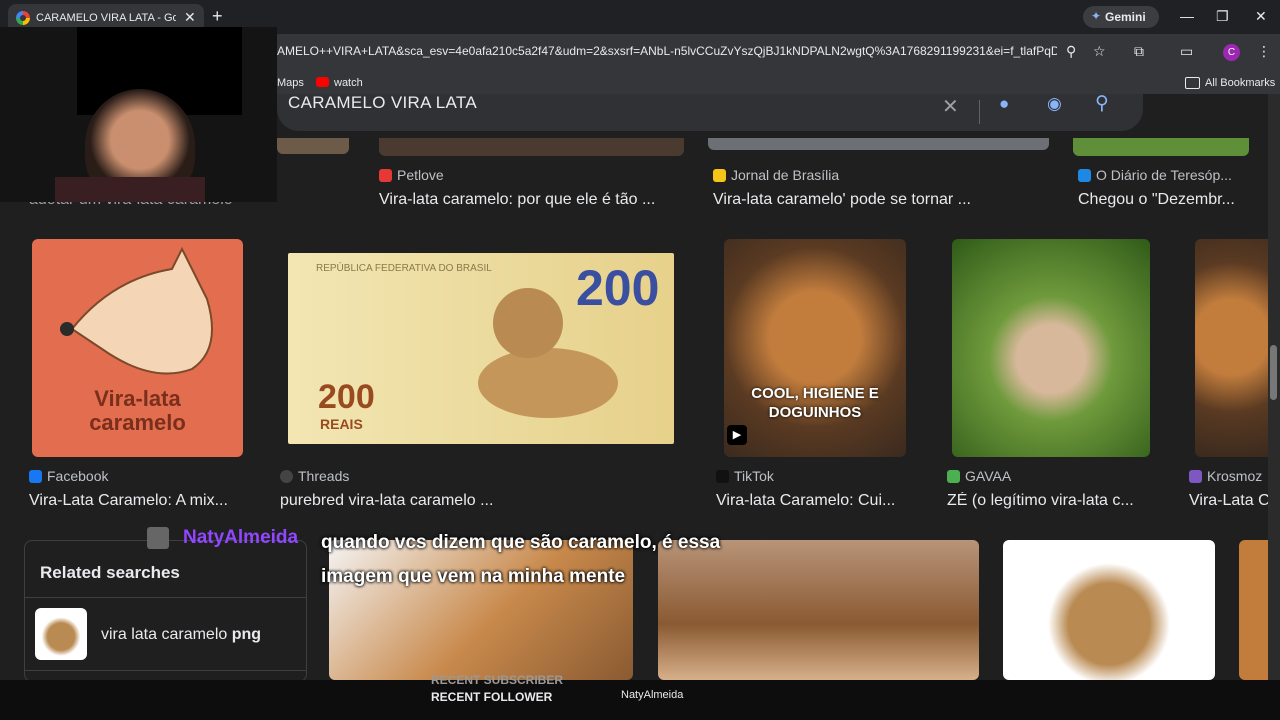 The width and height of the screenshot is (1280, 720). I want to click on bookmark-watch: watch, so click(348, 83).